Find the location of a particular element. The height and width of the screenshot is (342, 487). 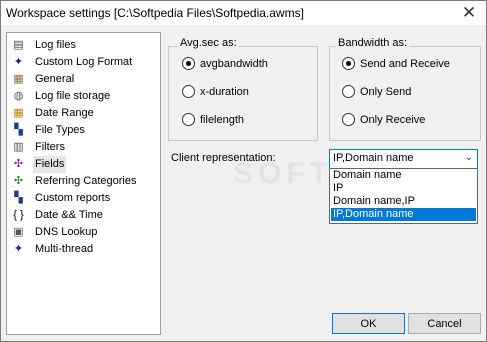

cancel-button: Cancel is located at coordinates (444, 323).